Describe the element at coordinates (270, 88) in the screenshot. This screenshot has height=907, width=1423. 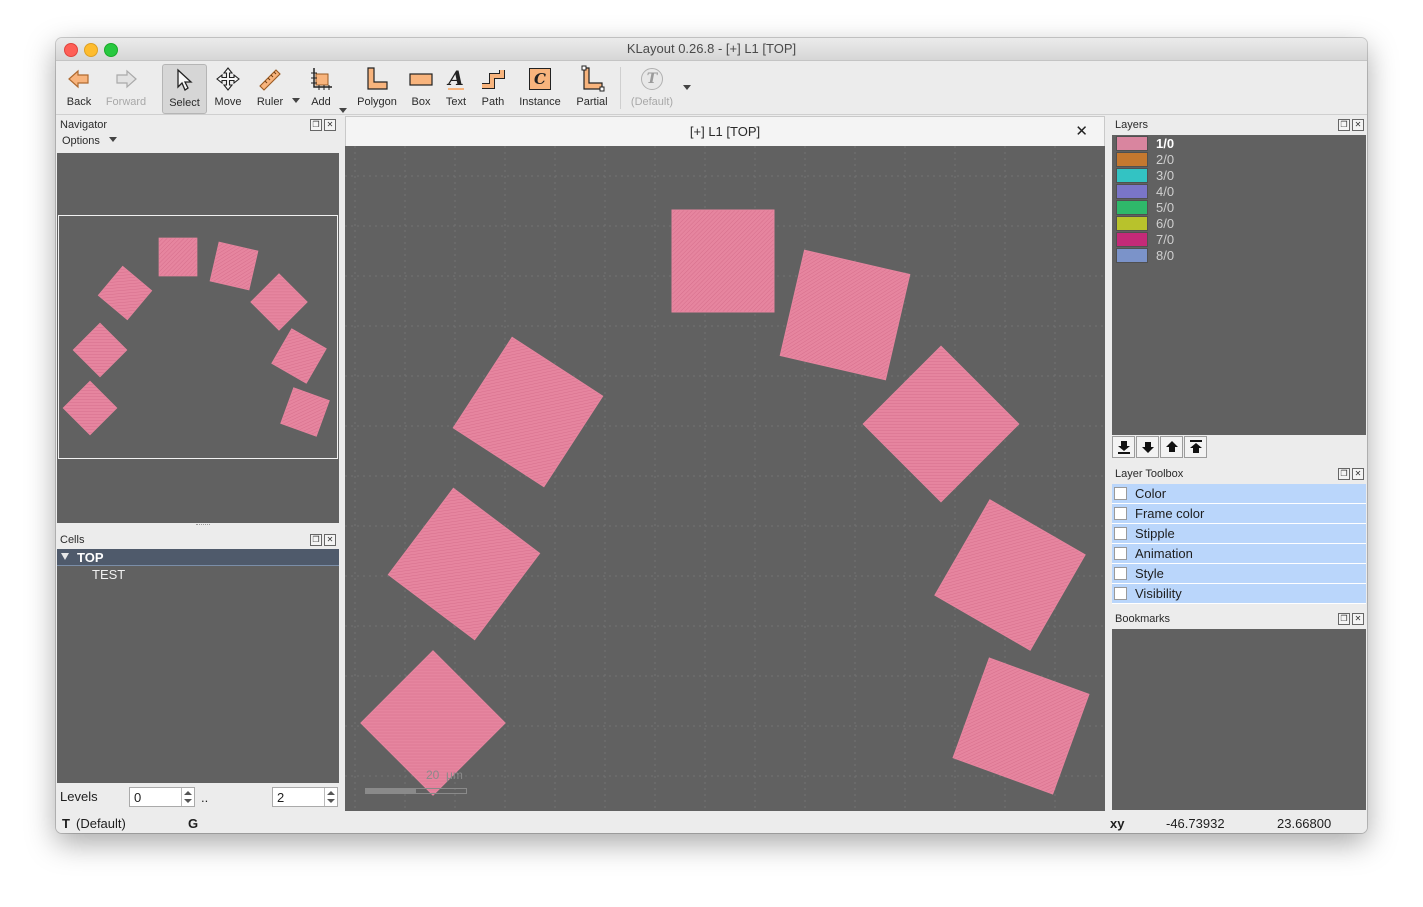
I see `ruler-button: Ruler` at that location.